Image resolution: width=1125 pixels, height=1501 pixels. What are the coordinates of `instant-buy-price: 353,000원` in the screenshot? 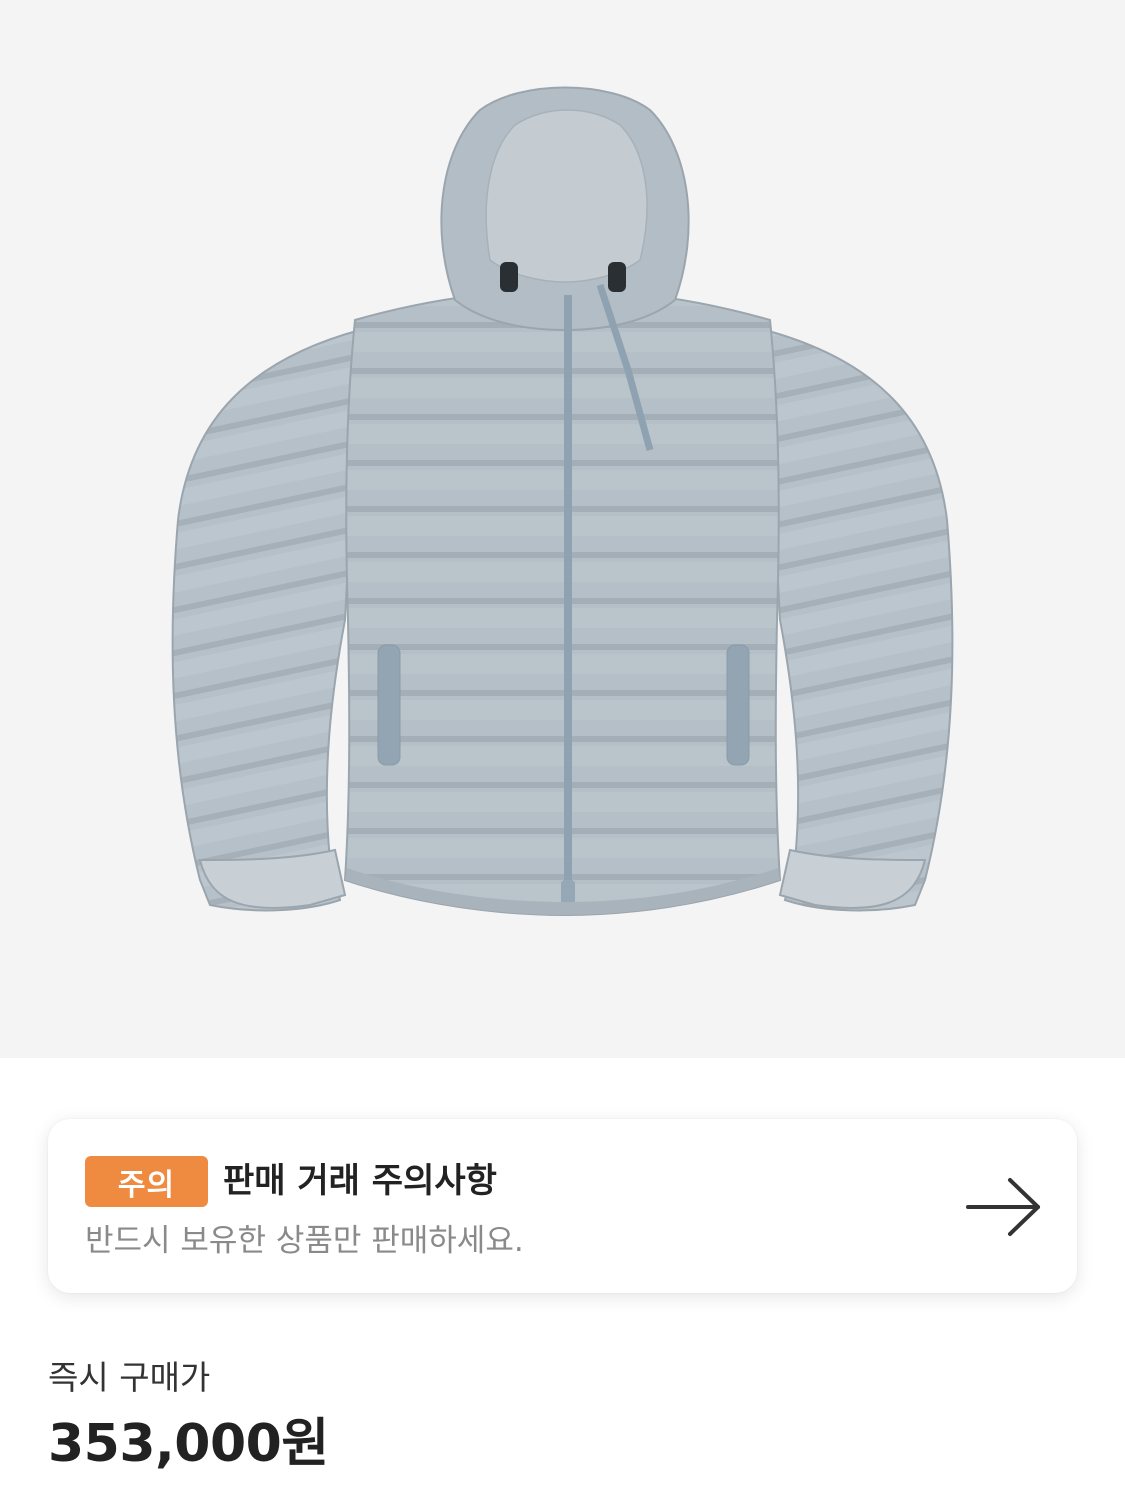 It's located at (188, 1444).